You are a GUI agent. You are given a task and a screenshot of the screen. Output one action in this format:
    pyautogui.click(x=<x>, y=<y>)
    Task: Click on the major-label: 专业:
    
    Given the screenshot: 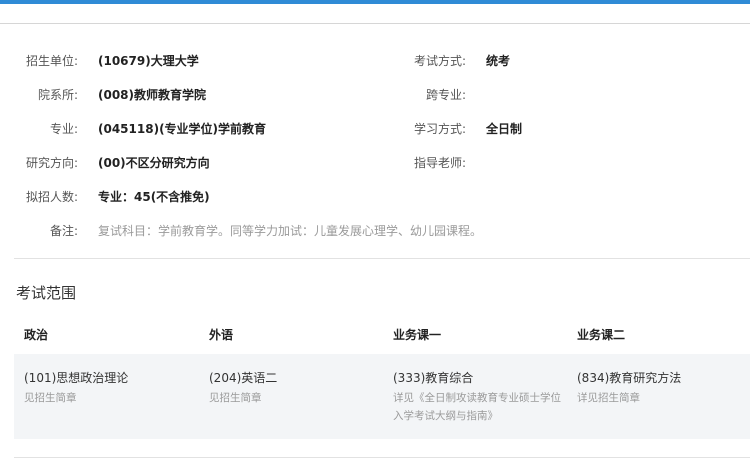 What is the action you would take?
    pyautogui.click(x=63, y=129)
    